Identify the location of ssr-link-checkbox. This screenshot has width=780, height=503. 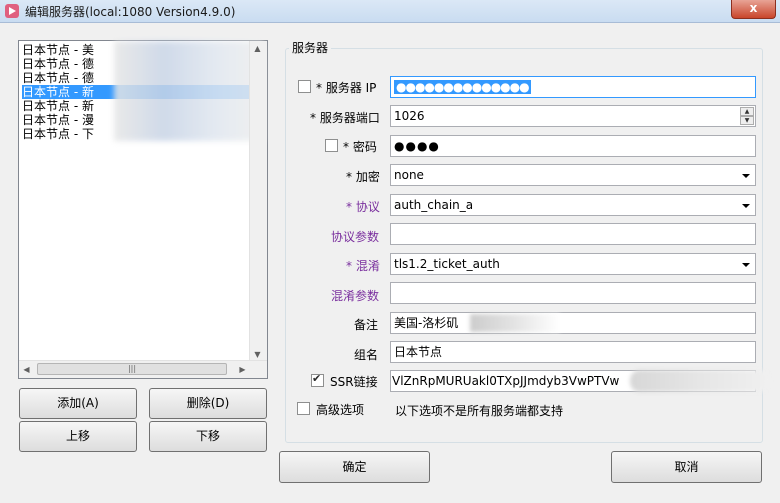
(317, 379).